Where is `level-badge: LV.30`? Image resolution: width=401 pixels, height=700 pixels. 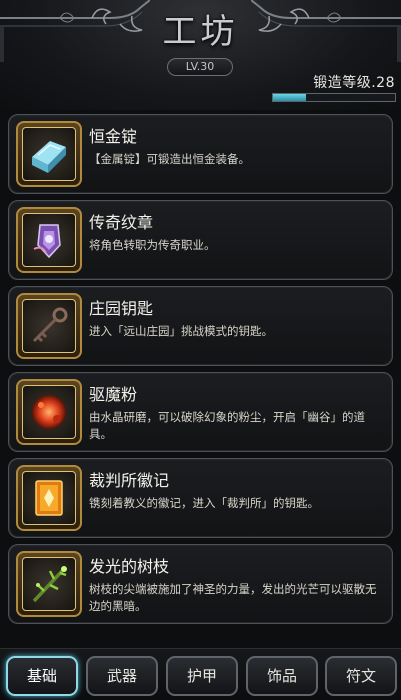 level-badge: LV.30 is located at coordinates (200, 67).